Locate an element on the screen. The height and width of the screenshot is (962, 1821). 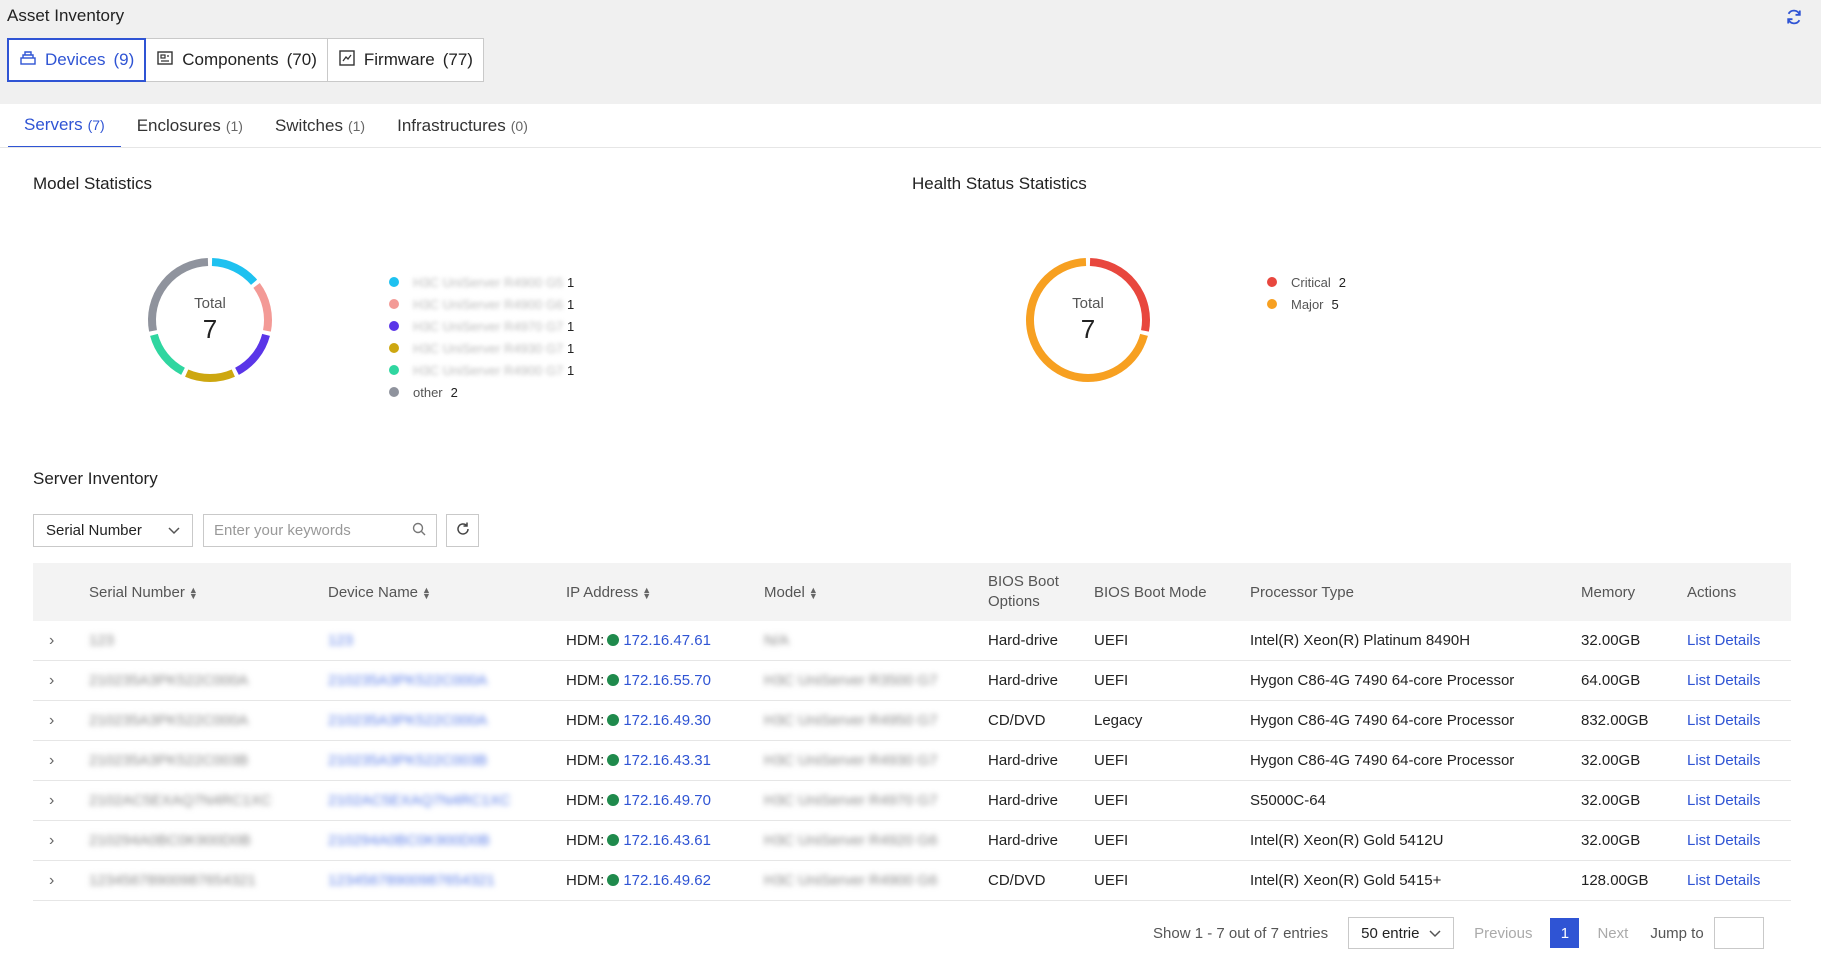
processor-type-cell: S5000C-64 is located at coordinates (1288, 800).